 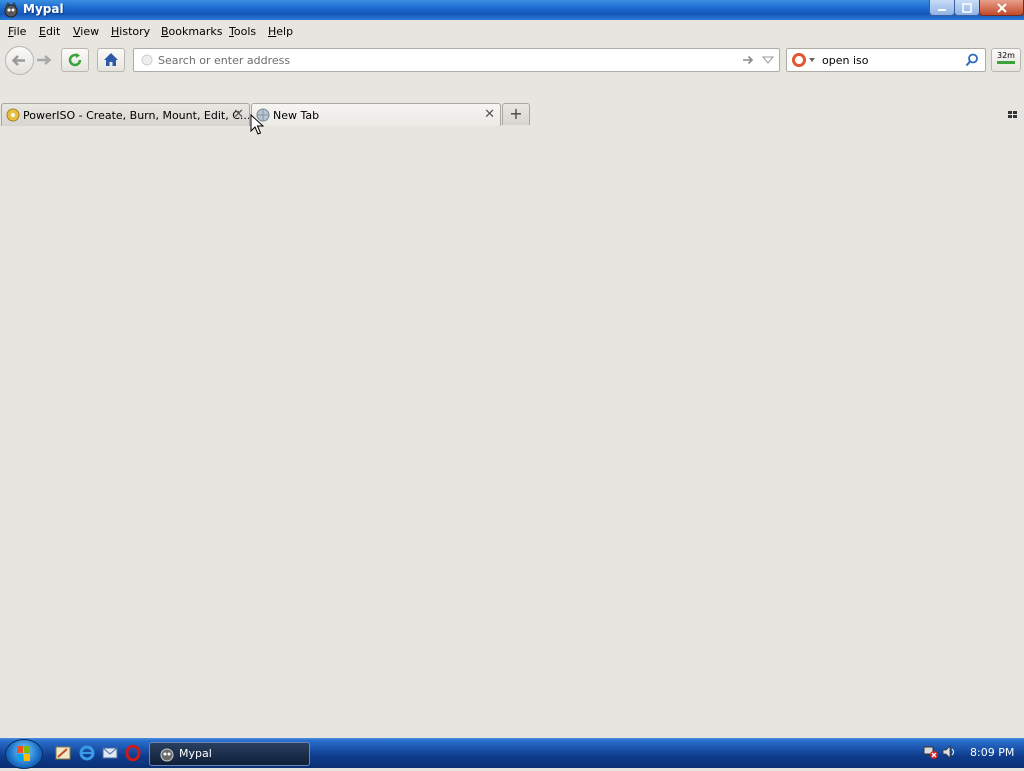 I want to click on menu-history: History, so click(x=130, y=31).